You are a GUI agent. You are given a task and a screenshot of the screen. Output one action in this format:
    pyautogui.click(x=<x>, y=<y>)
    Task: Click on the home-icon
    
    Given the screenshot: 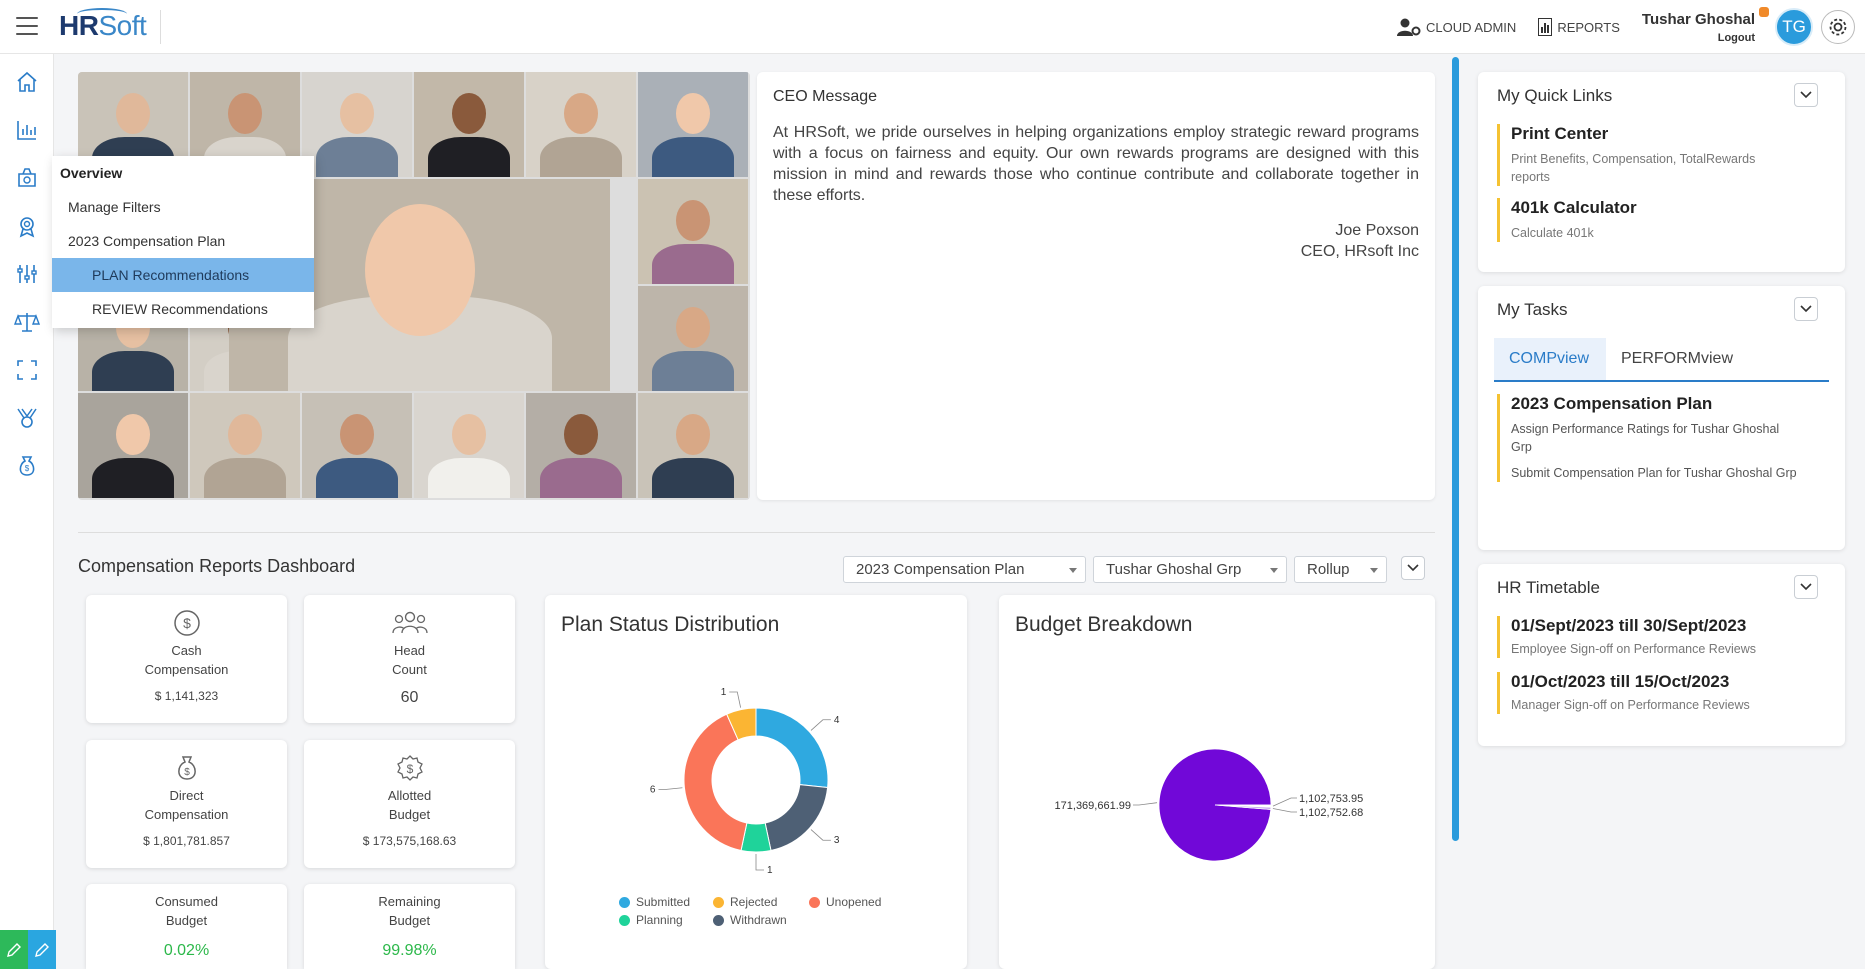 What is the action you would take?
    pyautogui.click(x=27, y=82)
    